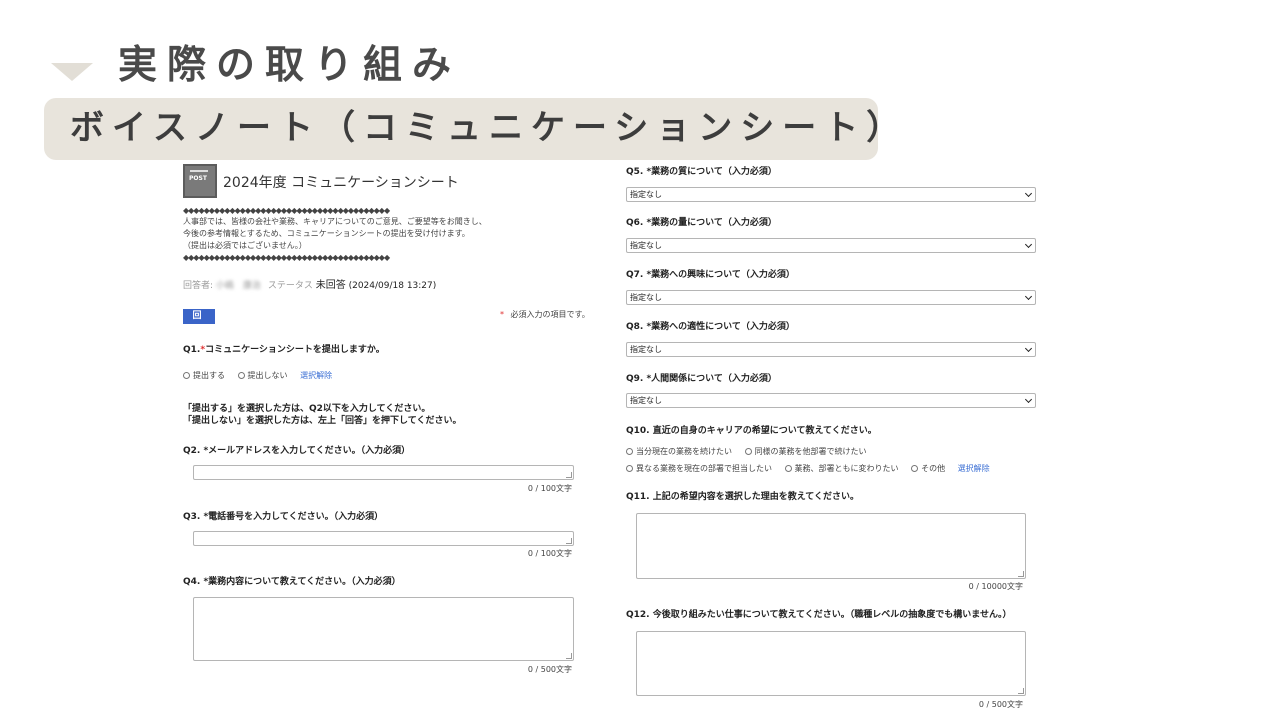 This screenshot has height=720, width=1280. I want to click on q10-option-2-label: 同様の業務を他部署で続けたい, so click(810, 451).